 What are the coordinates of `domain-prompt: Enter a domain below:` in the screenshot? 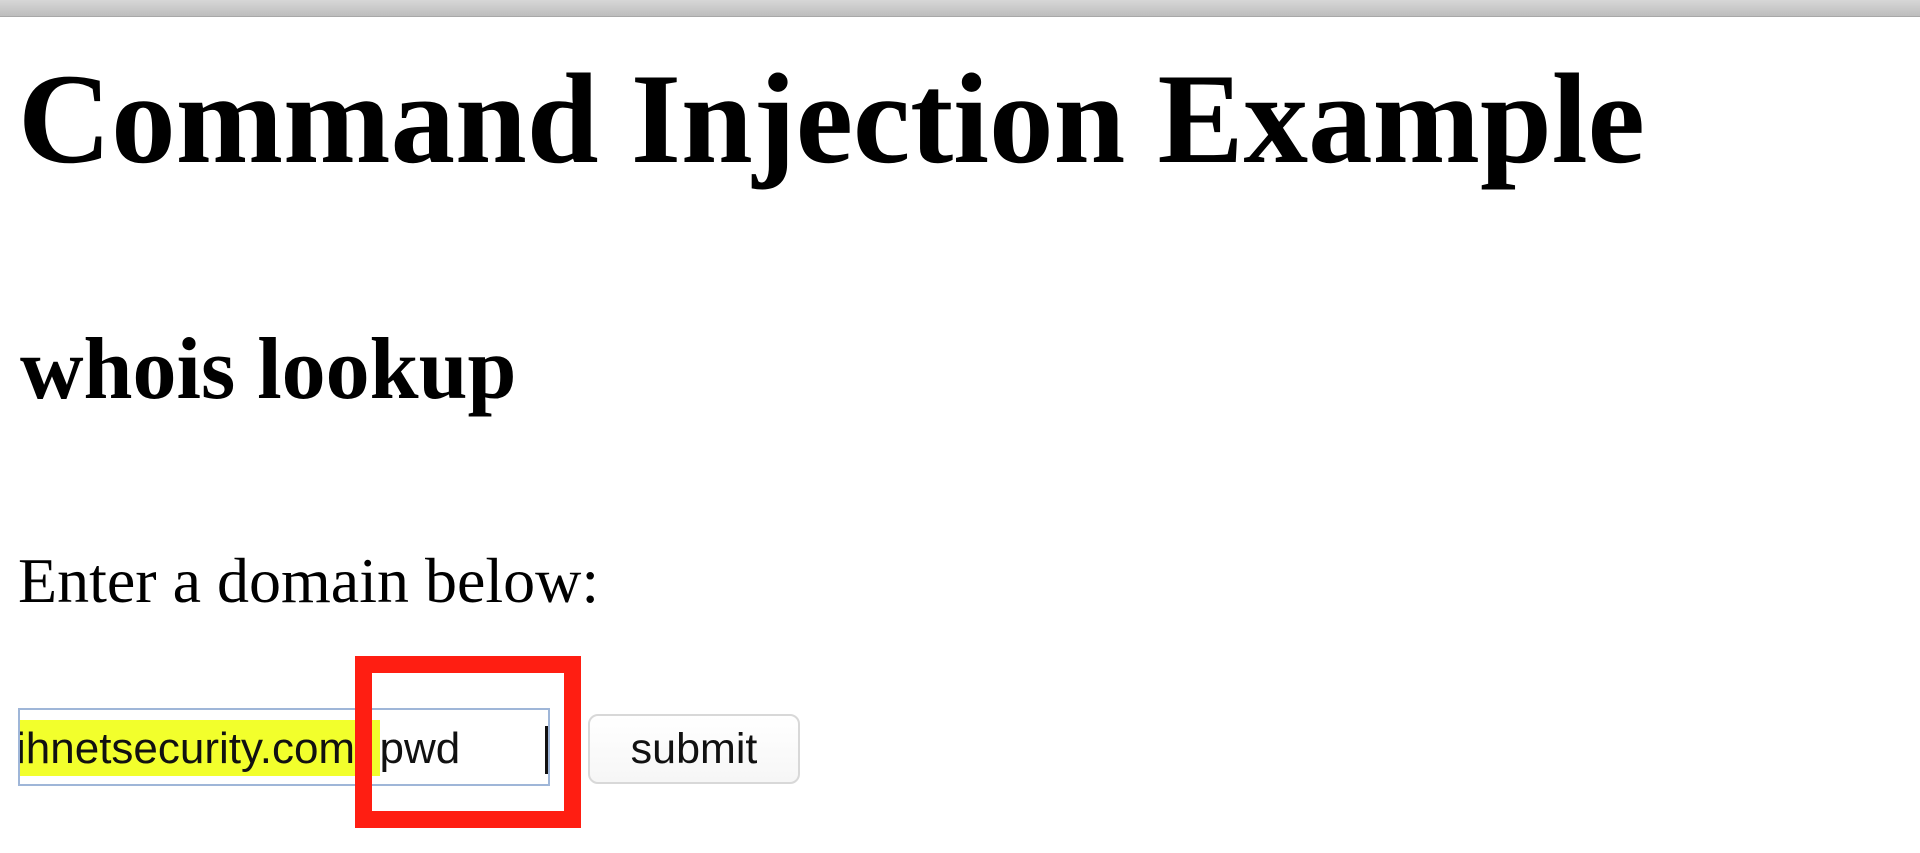 It's located at (309, 580).